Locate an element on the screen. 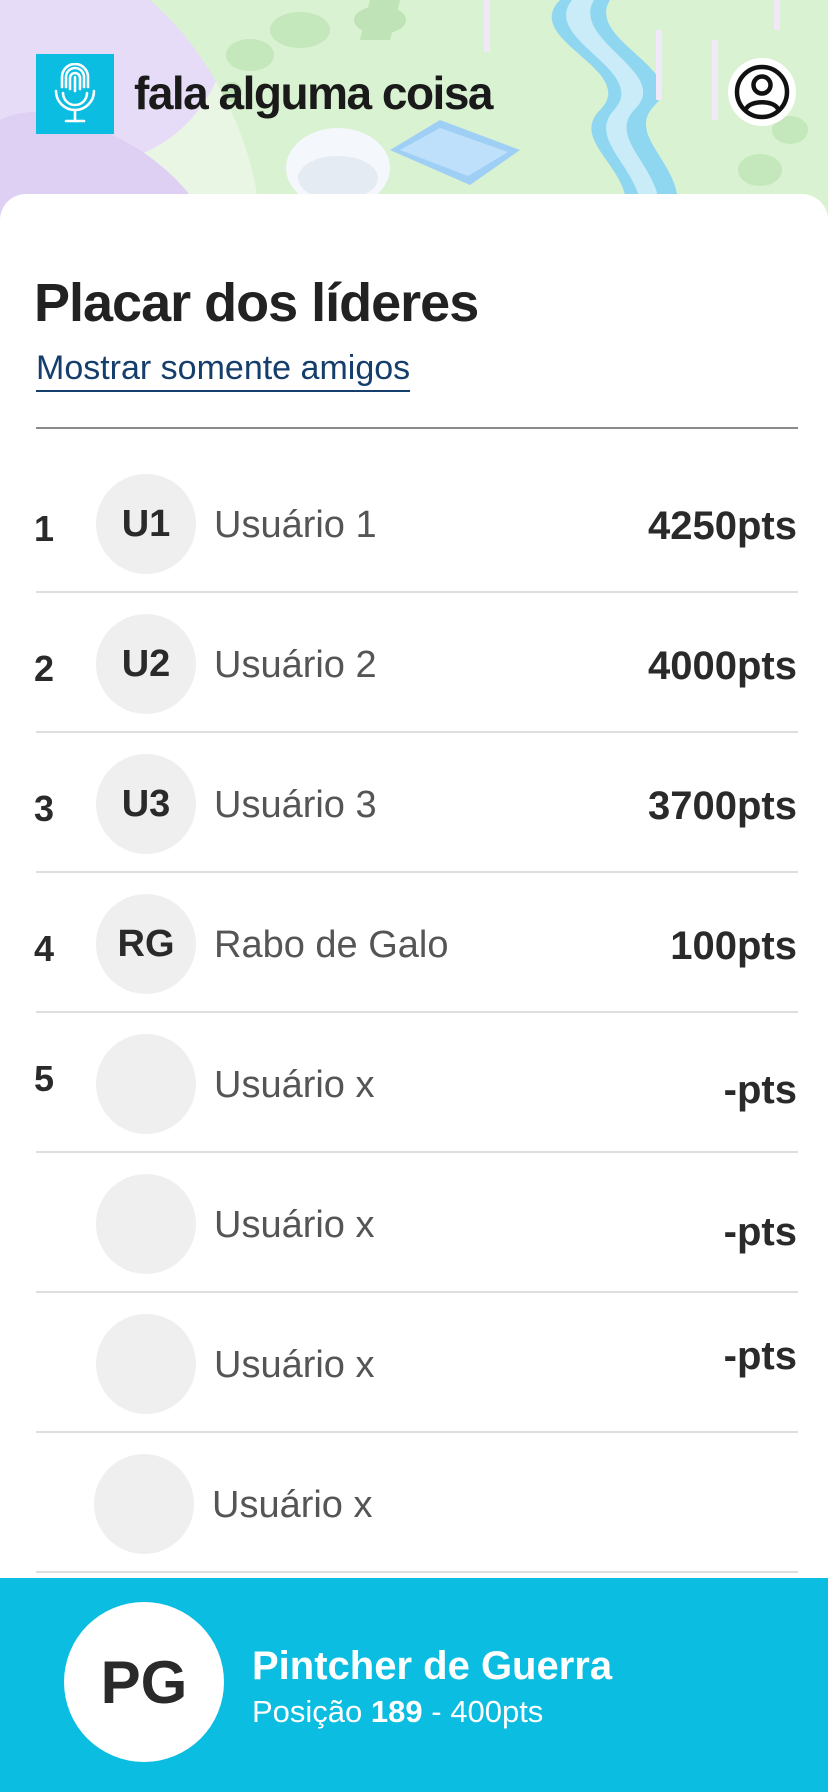 This screenshot has height=1792, width=828. table-row: 4 RG Rabo de Galo 100pts is located at coordinates (414, 944).